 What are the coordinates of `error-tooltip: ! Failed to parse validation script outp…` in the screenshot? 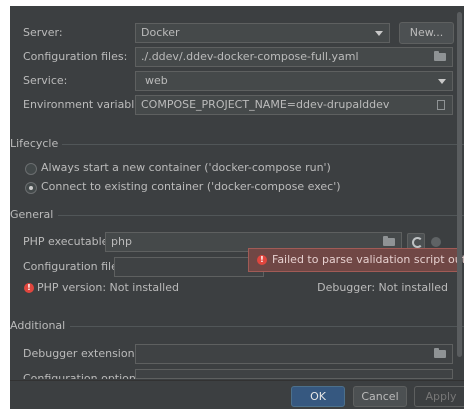 It's located at (356, 260).